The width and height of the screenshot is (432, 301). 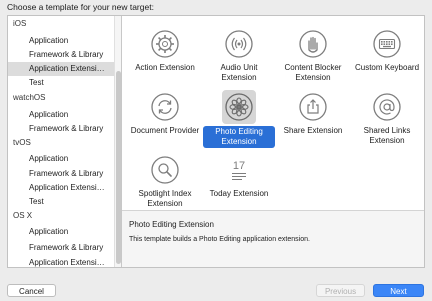 I want to click on template-label-text: Custom Keyboard, so click(x=387, y=67).